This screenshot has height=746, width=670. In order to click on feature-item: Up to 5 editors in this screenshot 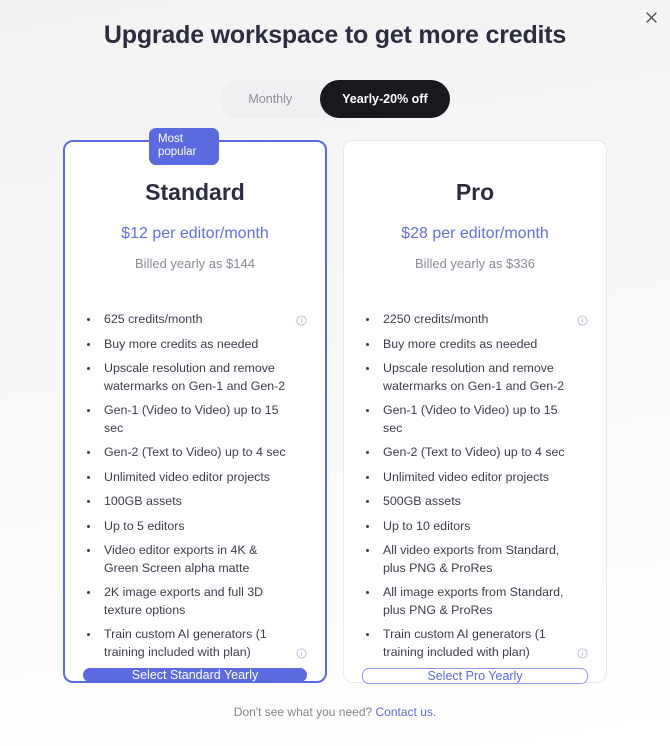, I will do `click(195, 527)`.